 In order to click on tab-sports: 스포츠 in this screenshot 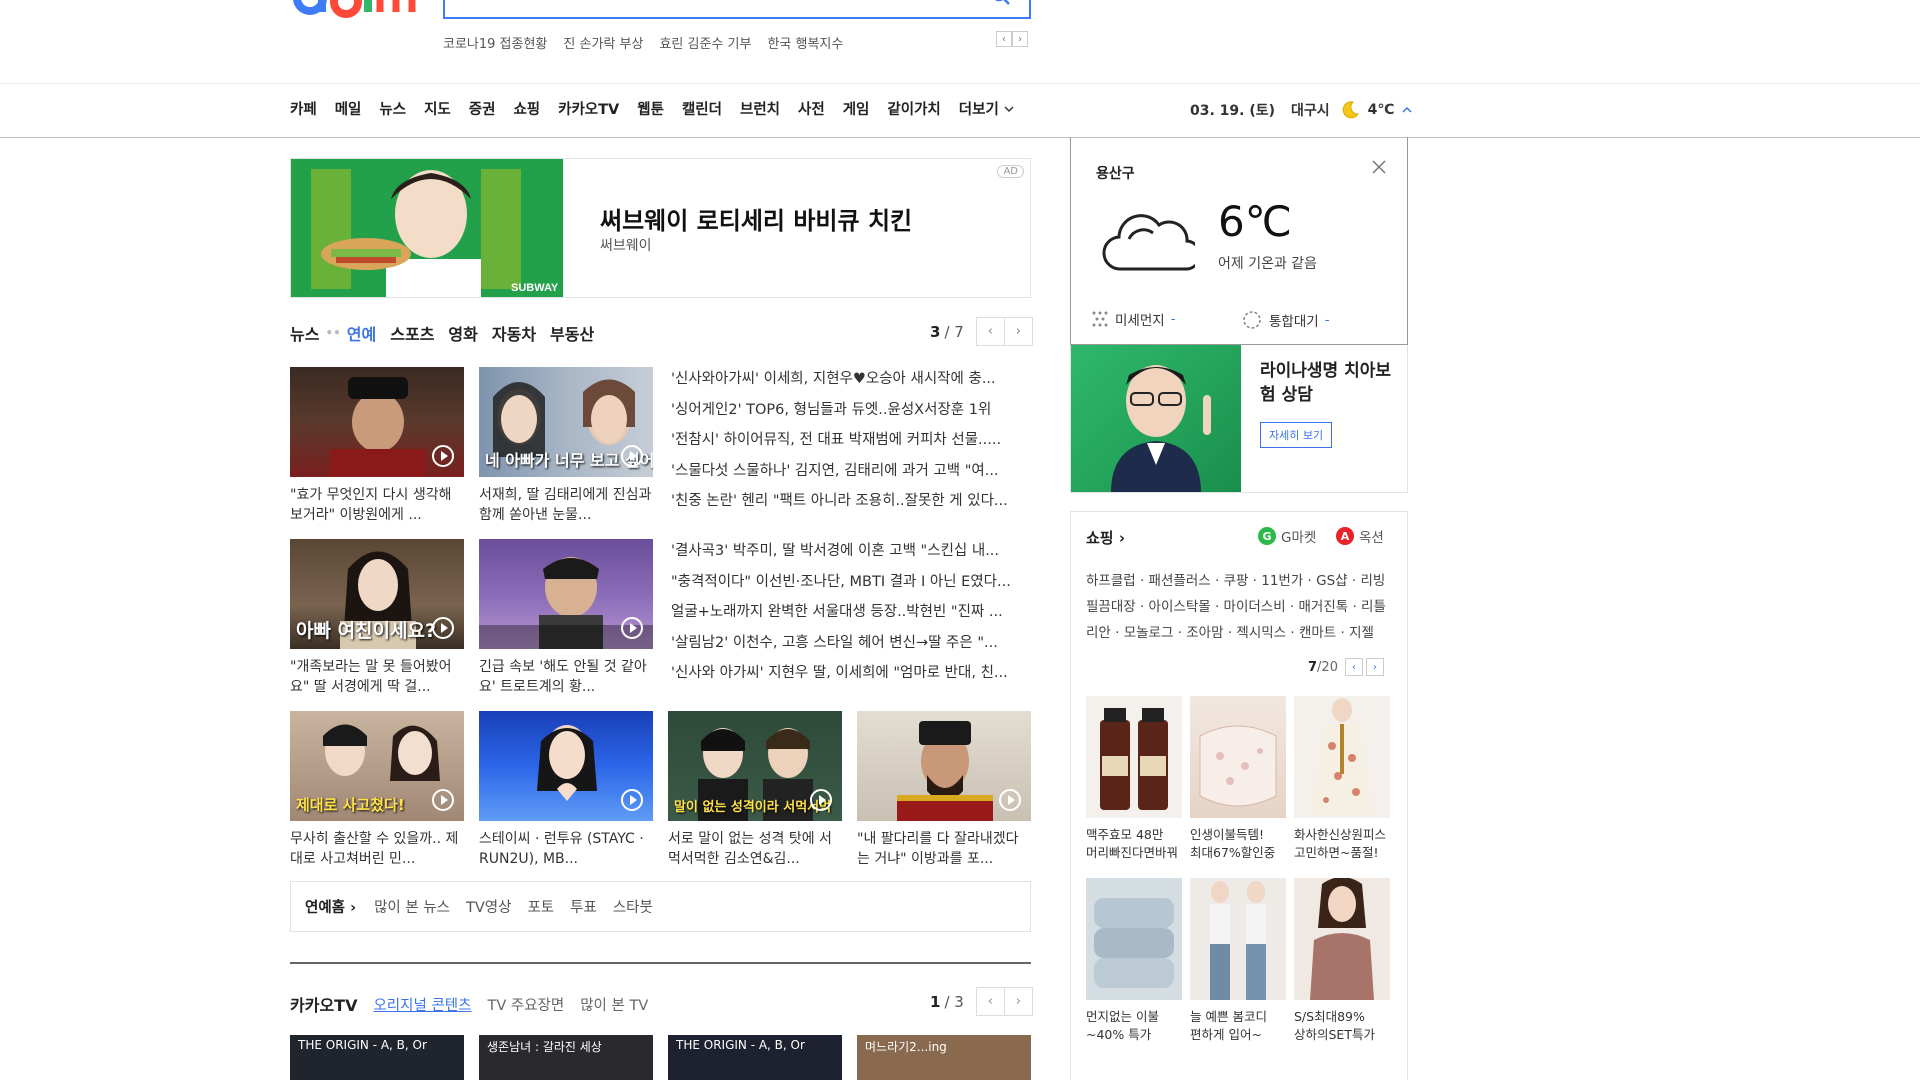, I will do `click(412, 333)`.